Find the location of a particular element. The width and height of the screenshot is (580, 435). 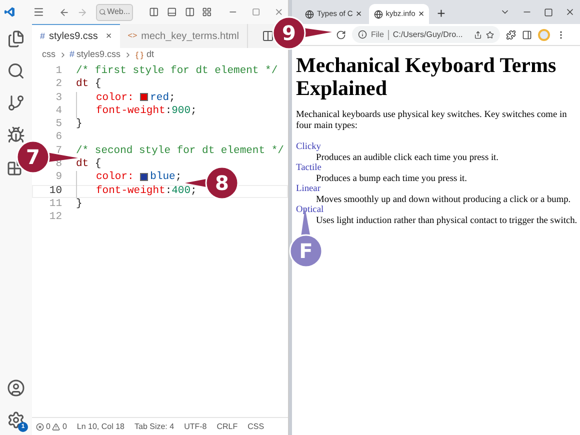

layout-icon is located at coordinates (207, 12).